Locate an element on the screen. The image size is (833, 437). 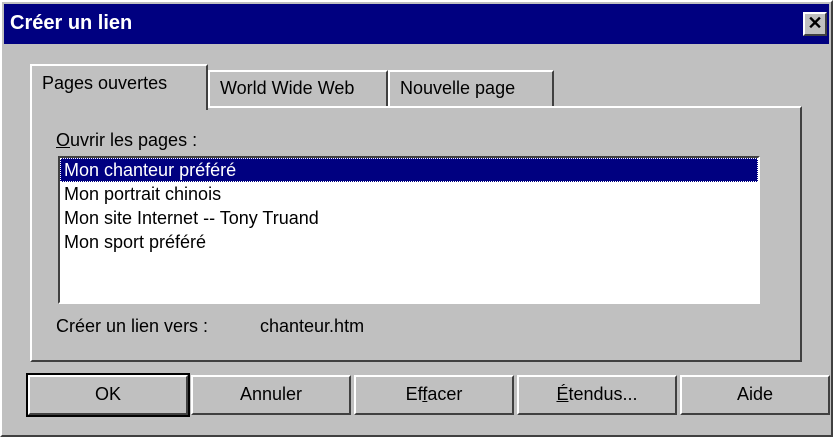
tab-label: Pages ouvertes is located at coordinates (105, 83).